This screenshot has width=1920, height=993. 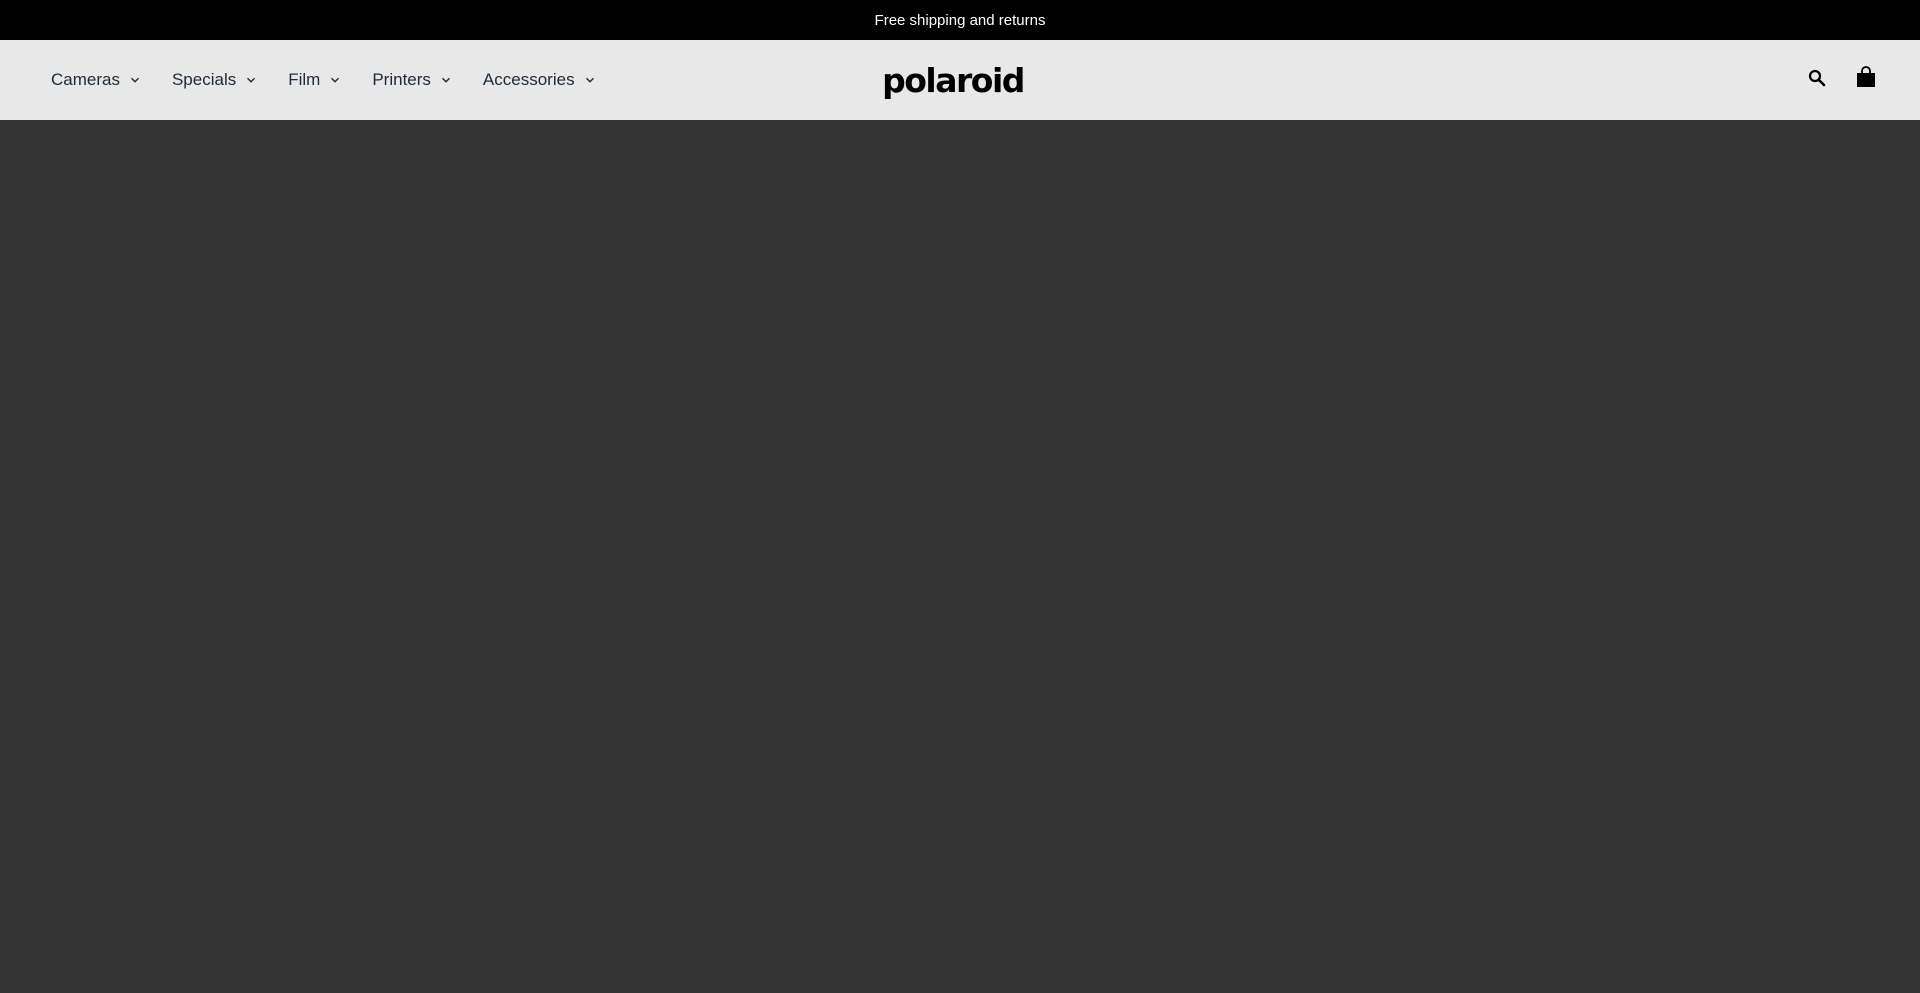 I want to click on nav-item-label: Film, so click(x=304, y=79).